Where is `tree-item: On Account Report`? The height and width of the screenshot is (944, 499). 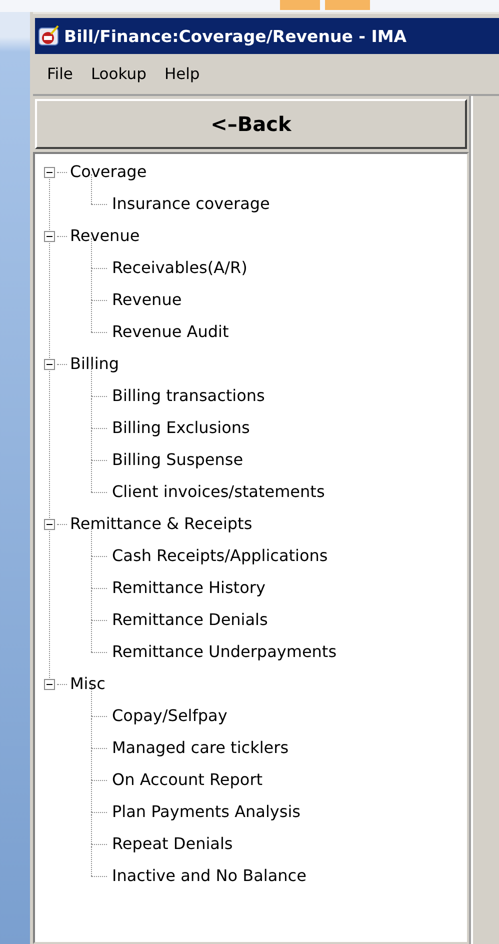
tree-item: On Account Report is located at coordinates (187, 780).